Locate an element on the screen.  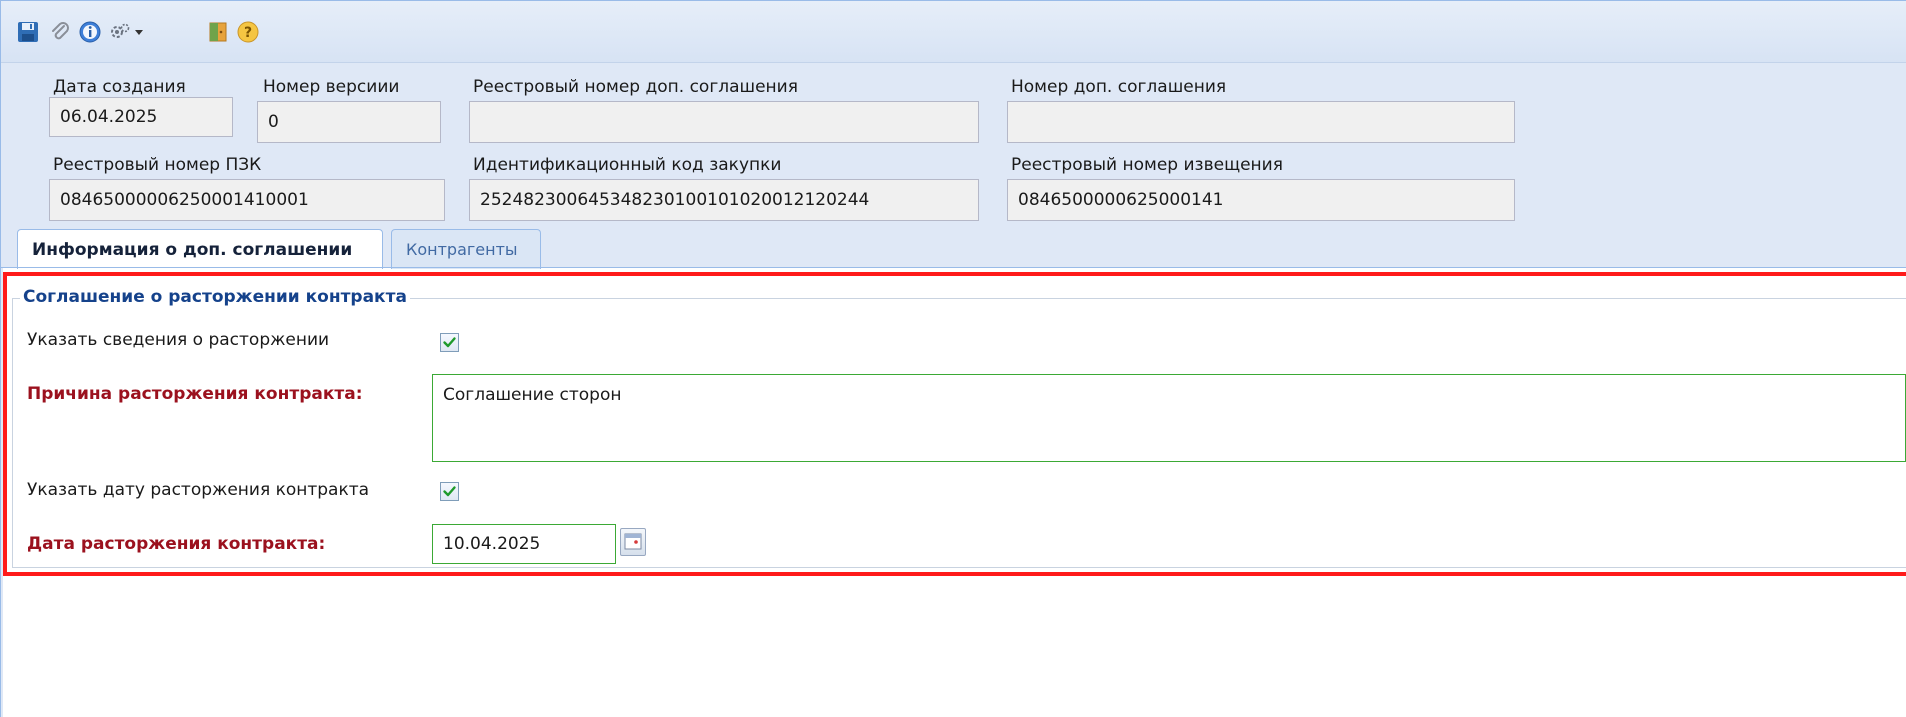
purchase-id-code-label: Идентификационный код закупки is located at coordinates (627, 165).